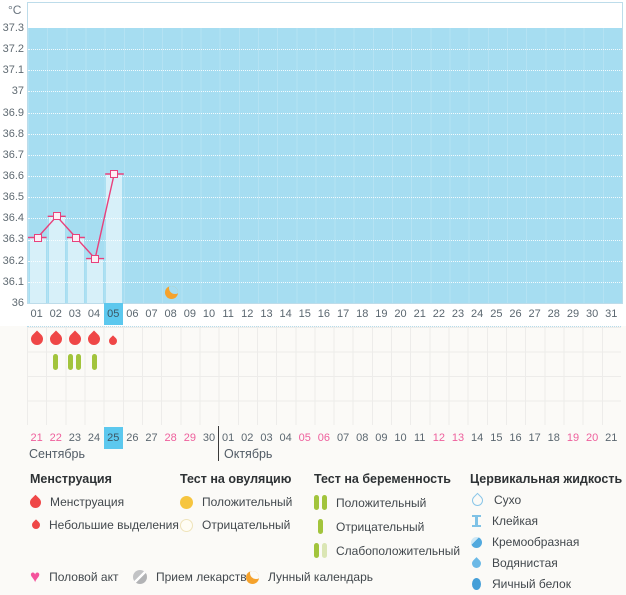 The width and height of the screenshot is (626, 595). Describe the element at coordinates (362, 438) in the screenshot. I see `calendar-date-cell: 08` at that location.